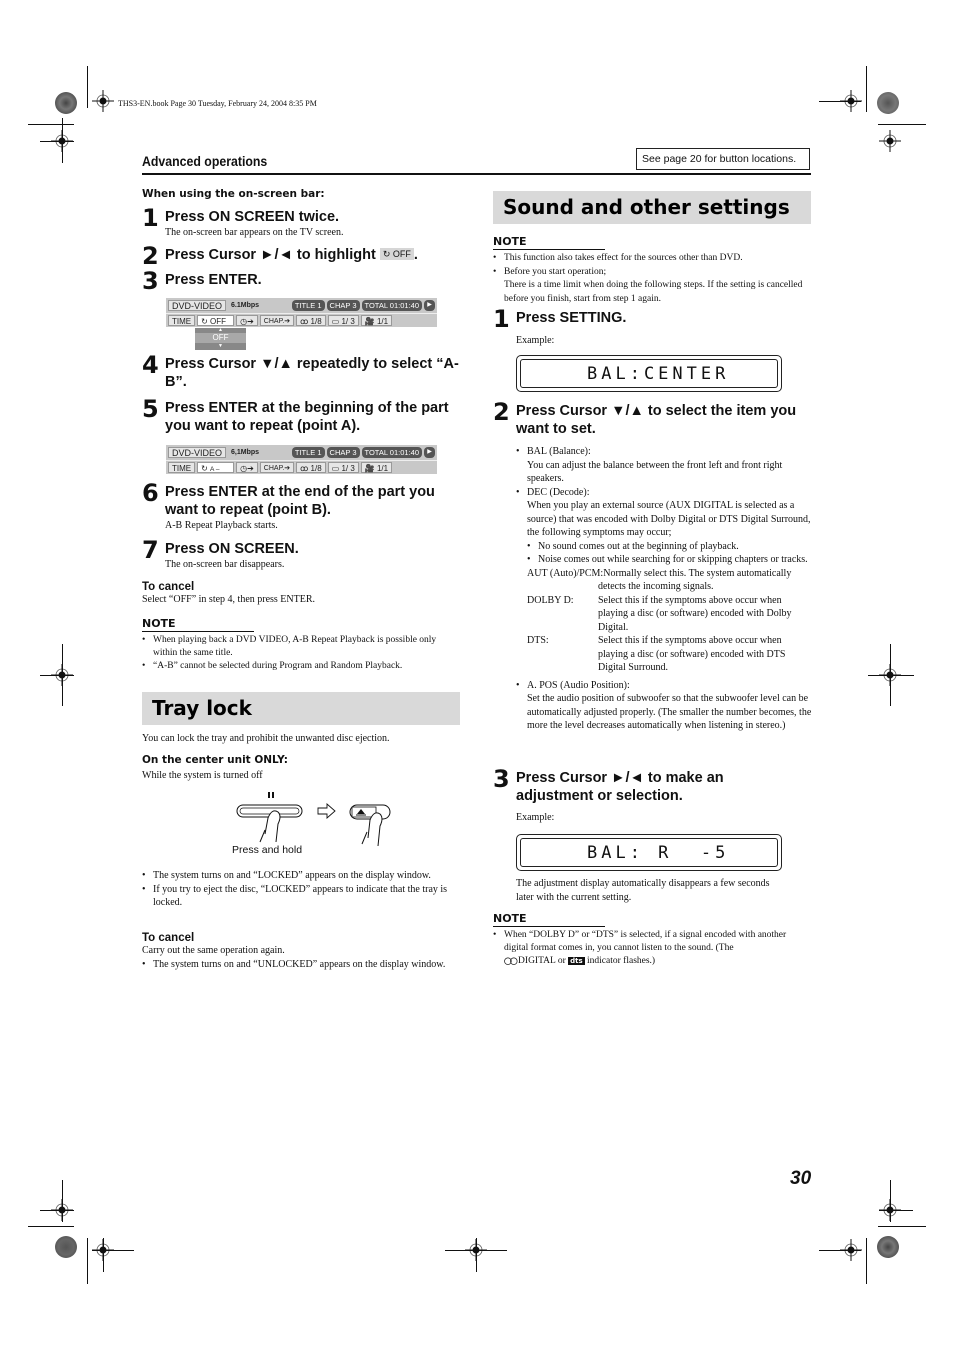 This screenshot has width=954, height=1351. What do you see at coordinates (270, 826) in the screenshot?
I see `finger-icon` at bounding box center [270, 826].